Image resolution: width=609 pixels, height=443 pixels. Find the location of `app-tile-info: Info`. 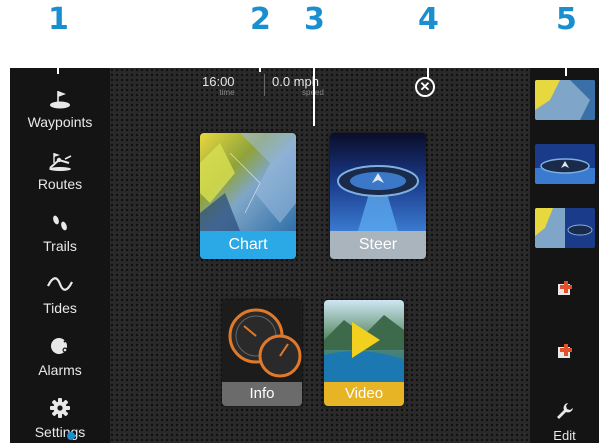

app-tile-info: Info is located at coordinates (262, 353).